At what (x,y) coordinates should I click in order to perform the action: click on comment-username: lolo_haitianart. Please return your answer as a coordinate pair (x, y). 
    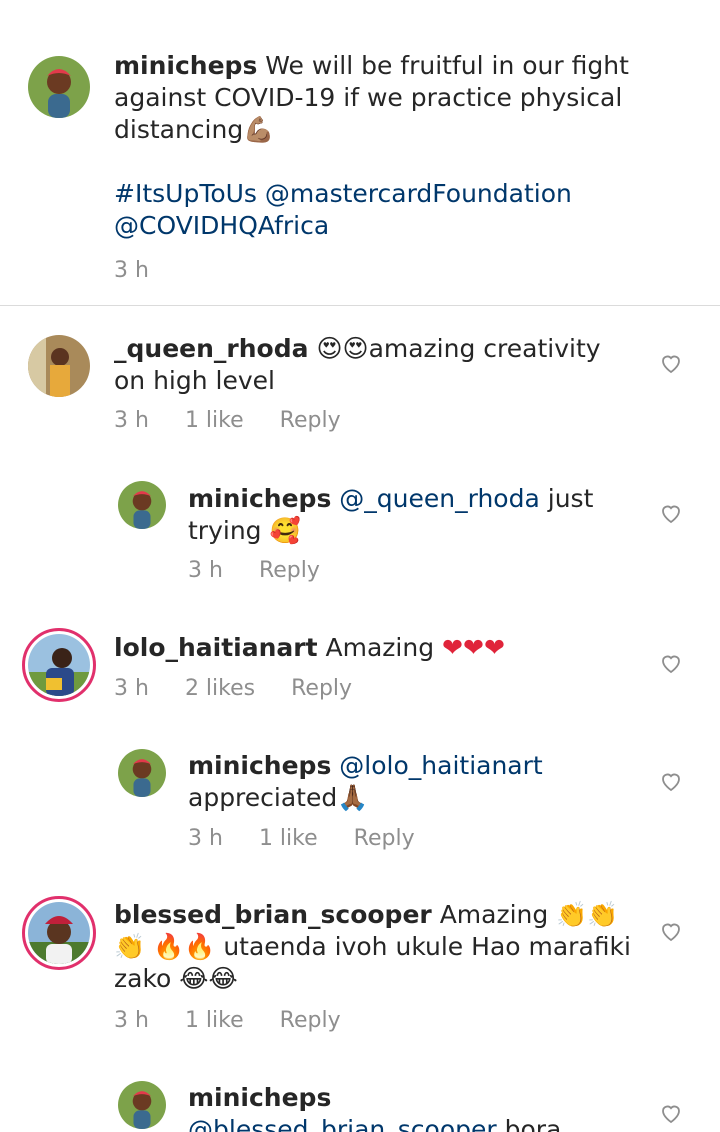
    Looking at the image, I should click on (216, 647).